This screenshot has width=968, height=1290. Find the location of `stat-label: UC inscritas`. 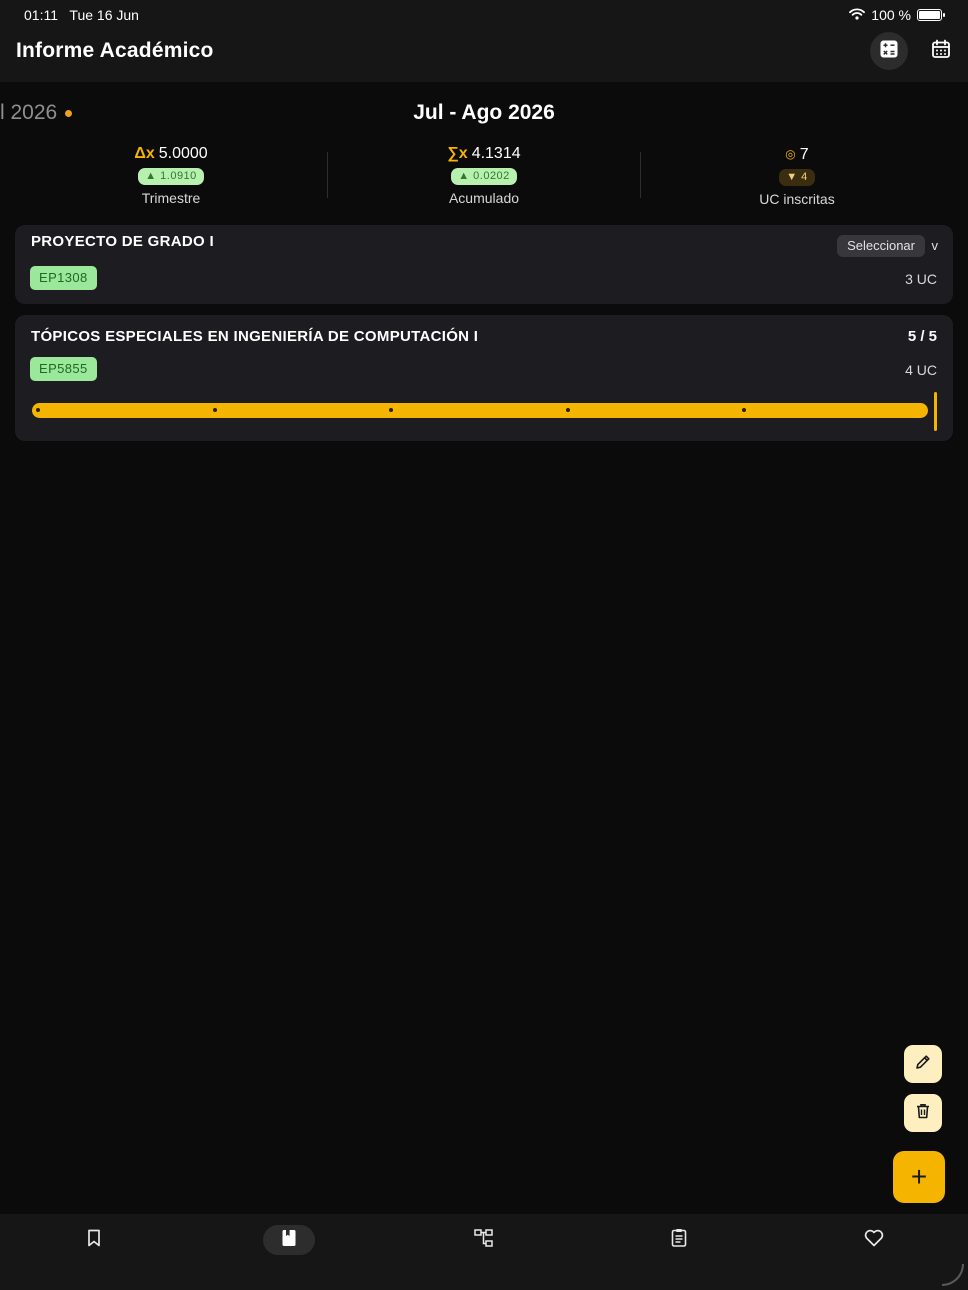

stat-label: UC inscritas is located at coordinates (797, 199).